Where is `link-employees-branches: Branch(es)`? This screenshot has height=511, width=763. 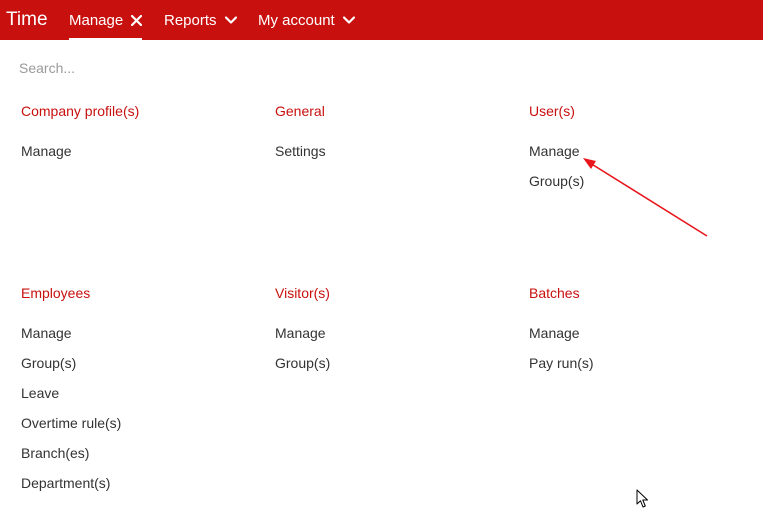 link-employees-branches: Branch(es) is located at coordinates (55, 453).